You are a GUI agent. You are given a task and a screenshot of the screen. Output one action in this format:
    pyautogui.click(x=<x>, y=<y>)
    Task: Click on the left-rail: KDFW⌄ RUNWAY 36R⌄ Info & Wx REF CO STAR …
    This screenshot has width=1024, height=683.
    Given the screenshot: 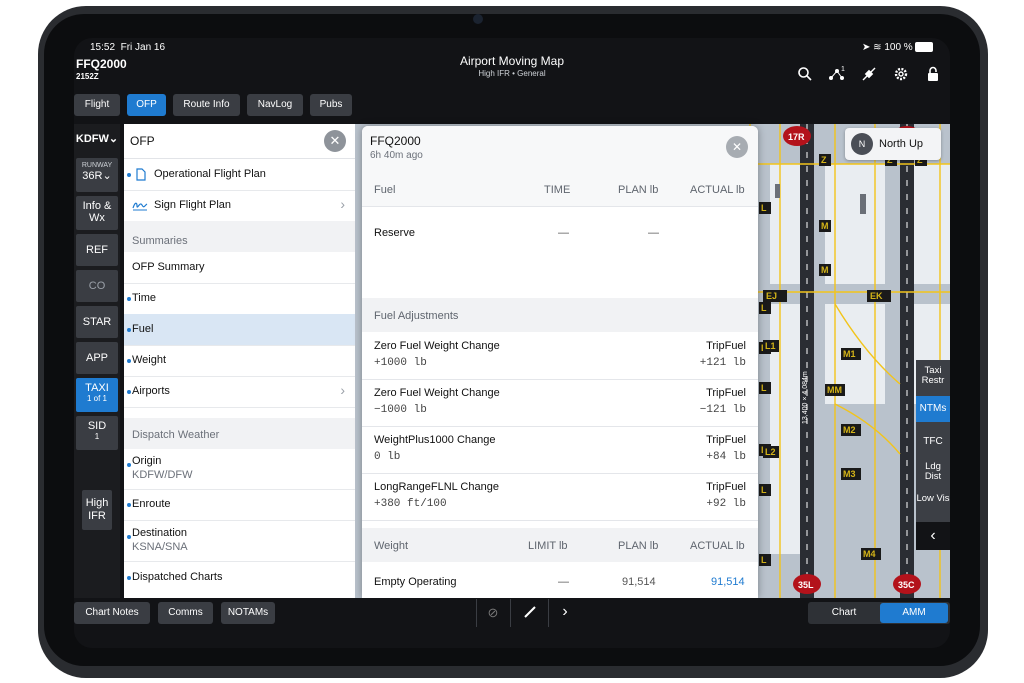 What is the action you would take?
    pyautogui.click(x=97, y=361)
    